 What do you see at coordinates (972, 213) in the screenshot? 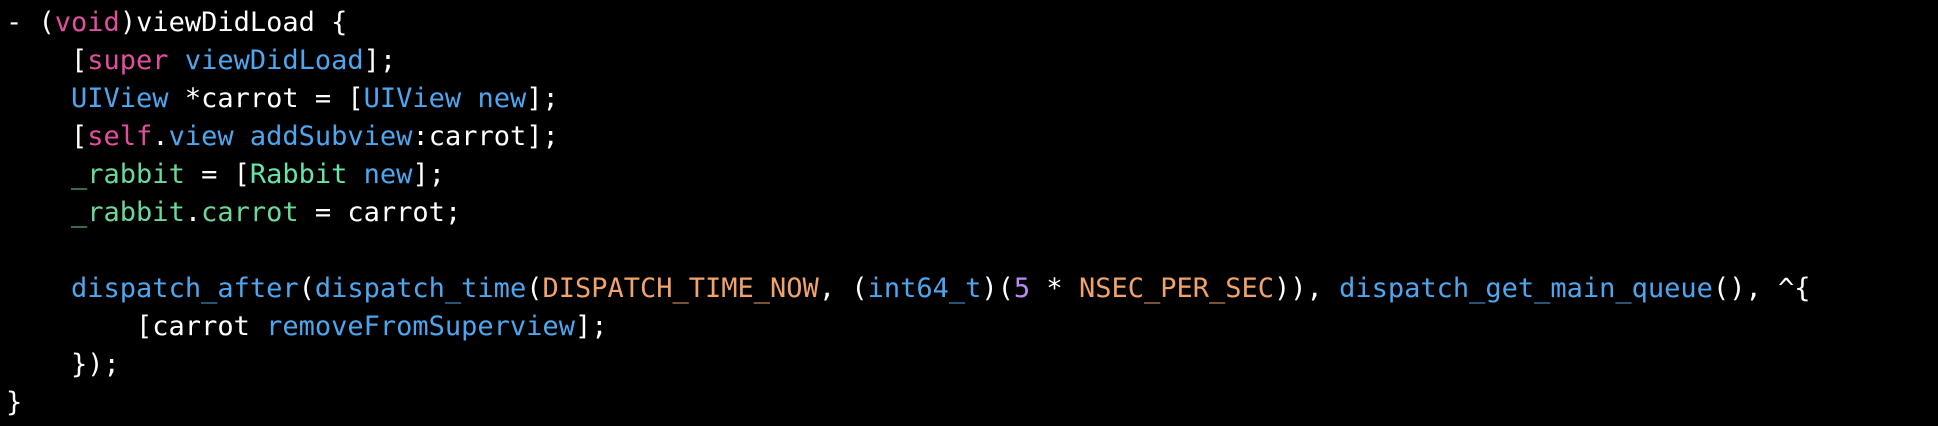
I see `code-line: _rabbit.carrot = carrot;` at bounding box center [972, 213].